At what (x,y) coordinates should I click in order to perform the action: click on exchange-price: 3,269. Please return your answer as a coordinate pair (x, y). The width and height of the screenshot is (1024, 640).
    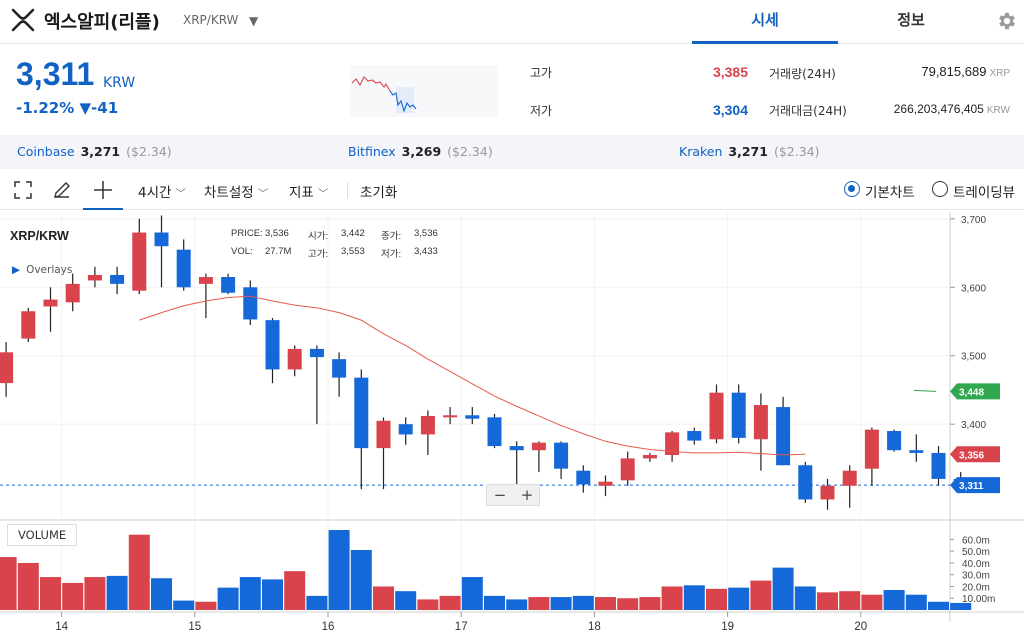
    Looking at the image, I should click on (421, 151).